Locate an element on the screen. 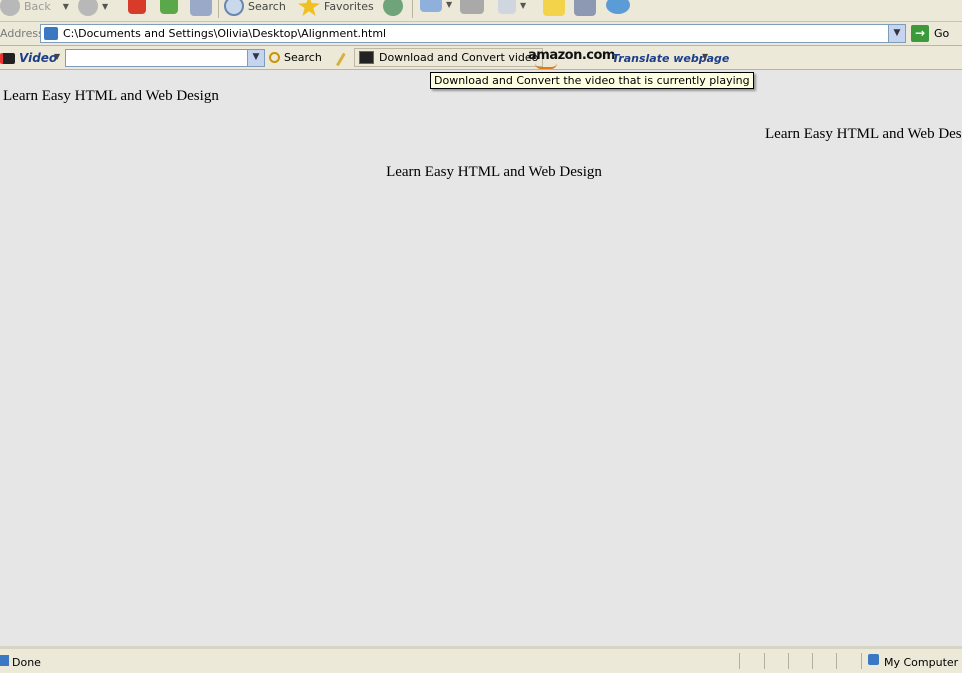  forward-arrow-icon is located at coordinates (88, 8).